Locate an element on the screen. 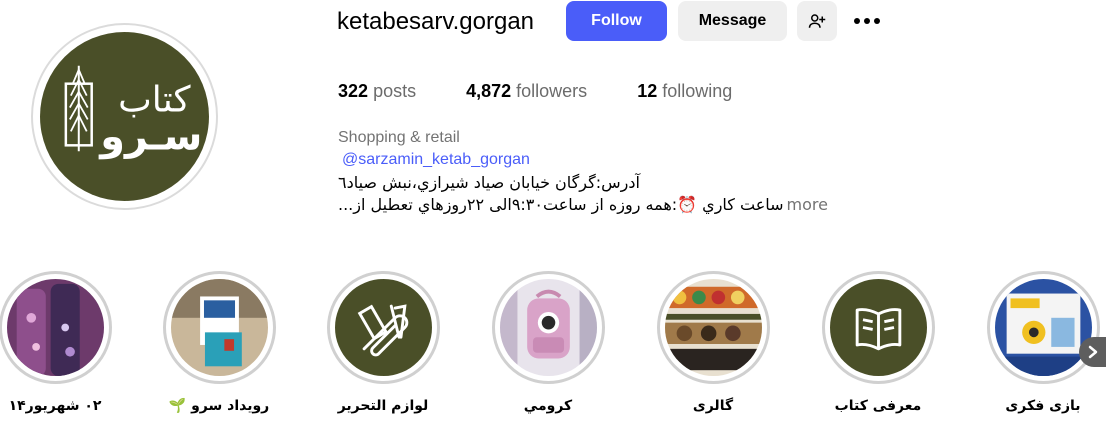 The width and height of the screenshot is (1106, 421). water-bottles-image is located at coordinates (55, 327).